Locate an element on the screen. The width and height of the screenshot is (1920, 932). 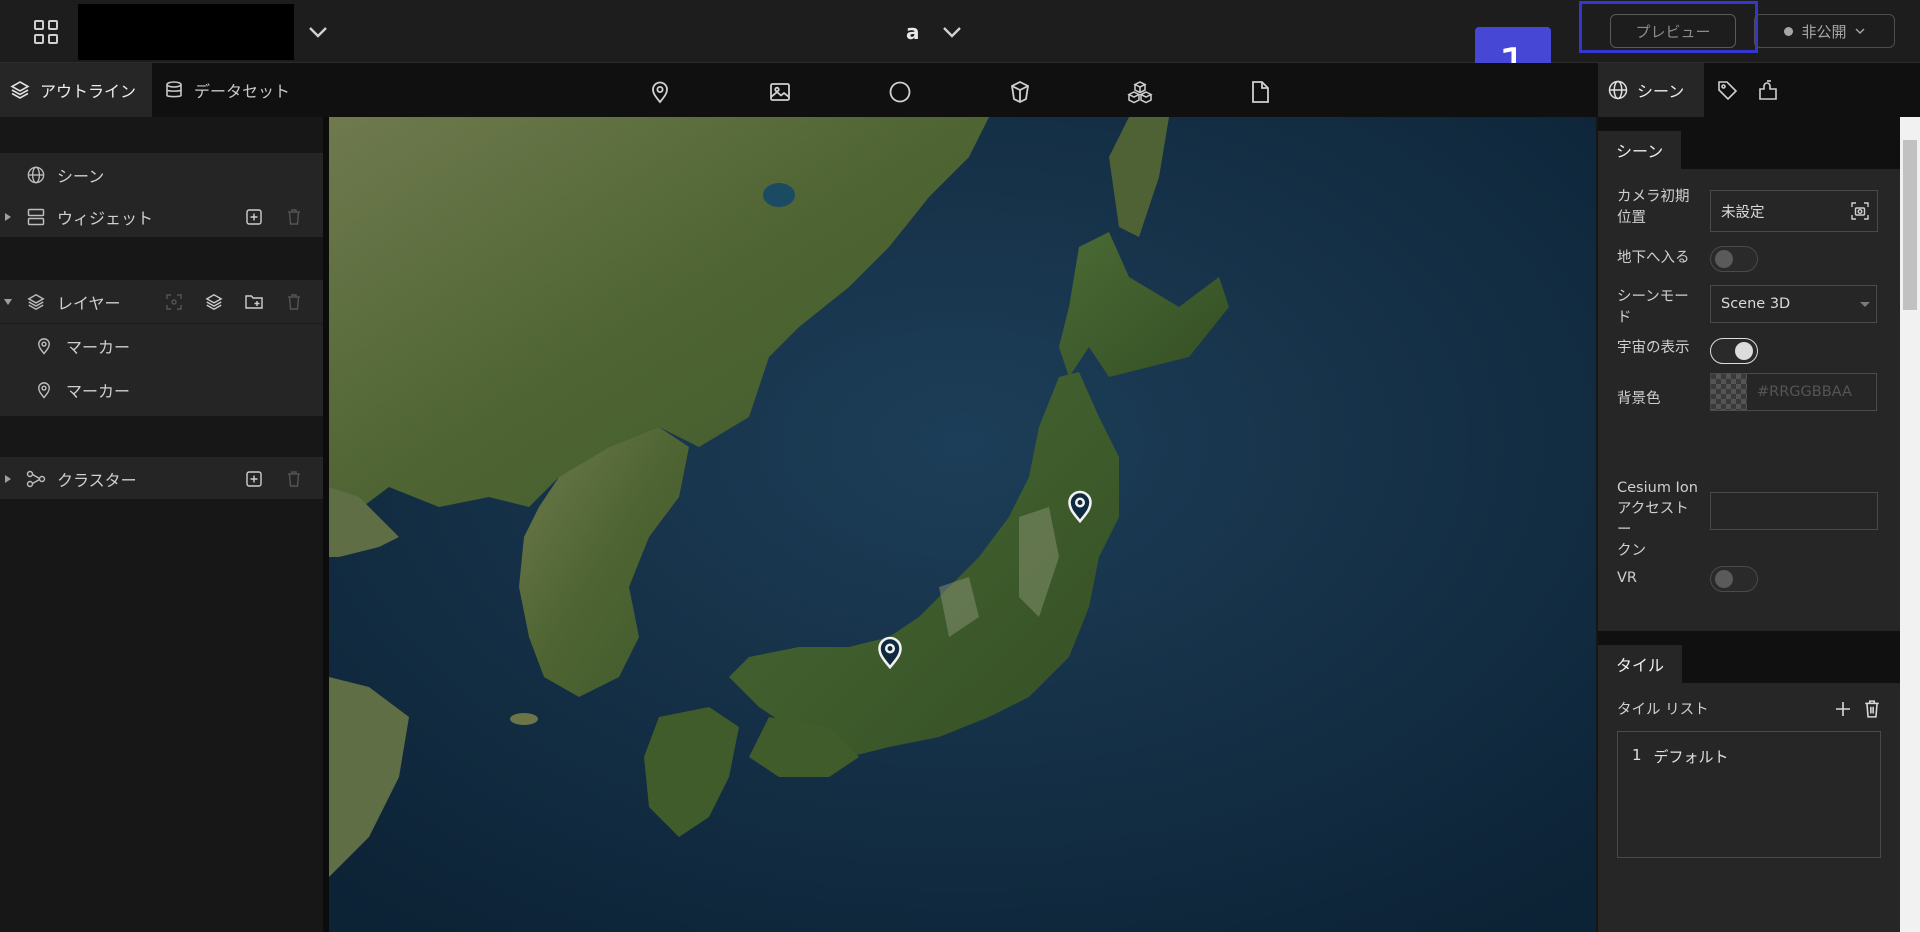
scene-mode-select: Scene 3D is located at coordinates (1793, 304).